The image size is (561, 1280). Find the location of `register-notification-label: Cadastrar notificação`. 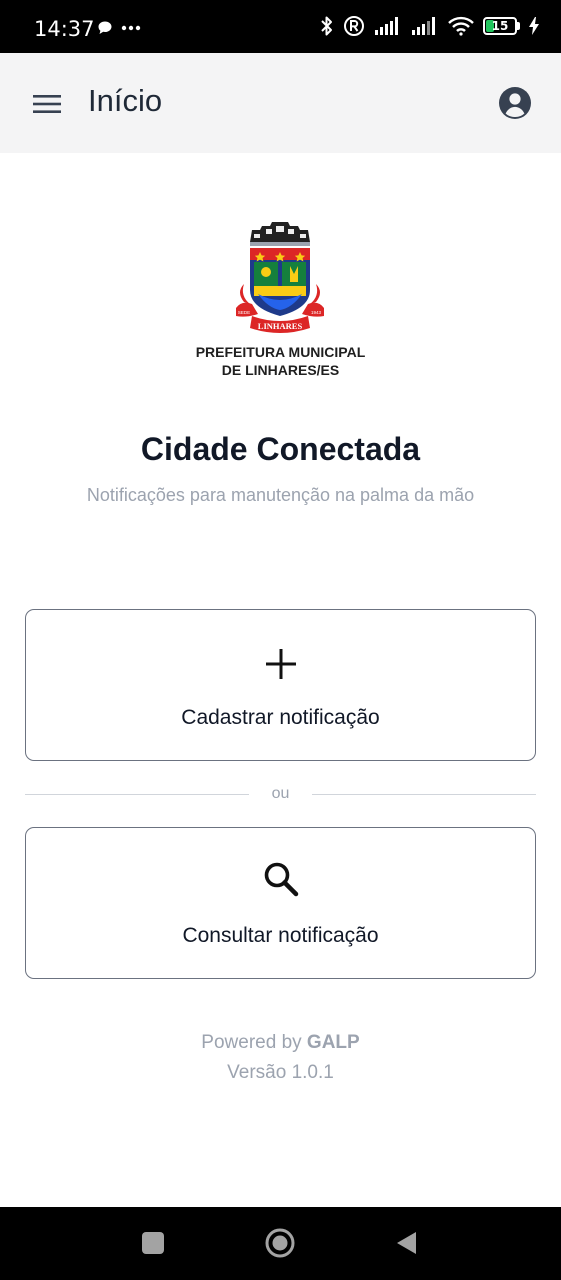

register-notification-label: Cadastrar notificação is located at coordinates (280, 717).